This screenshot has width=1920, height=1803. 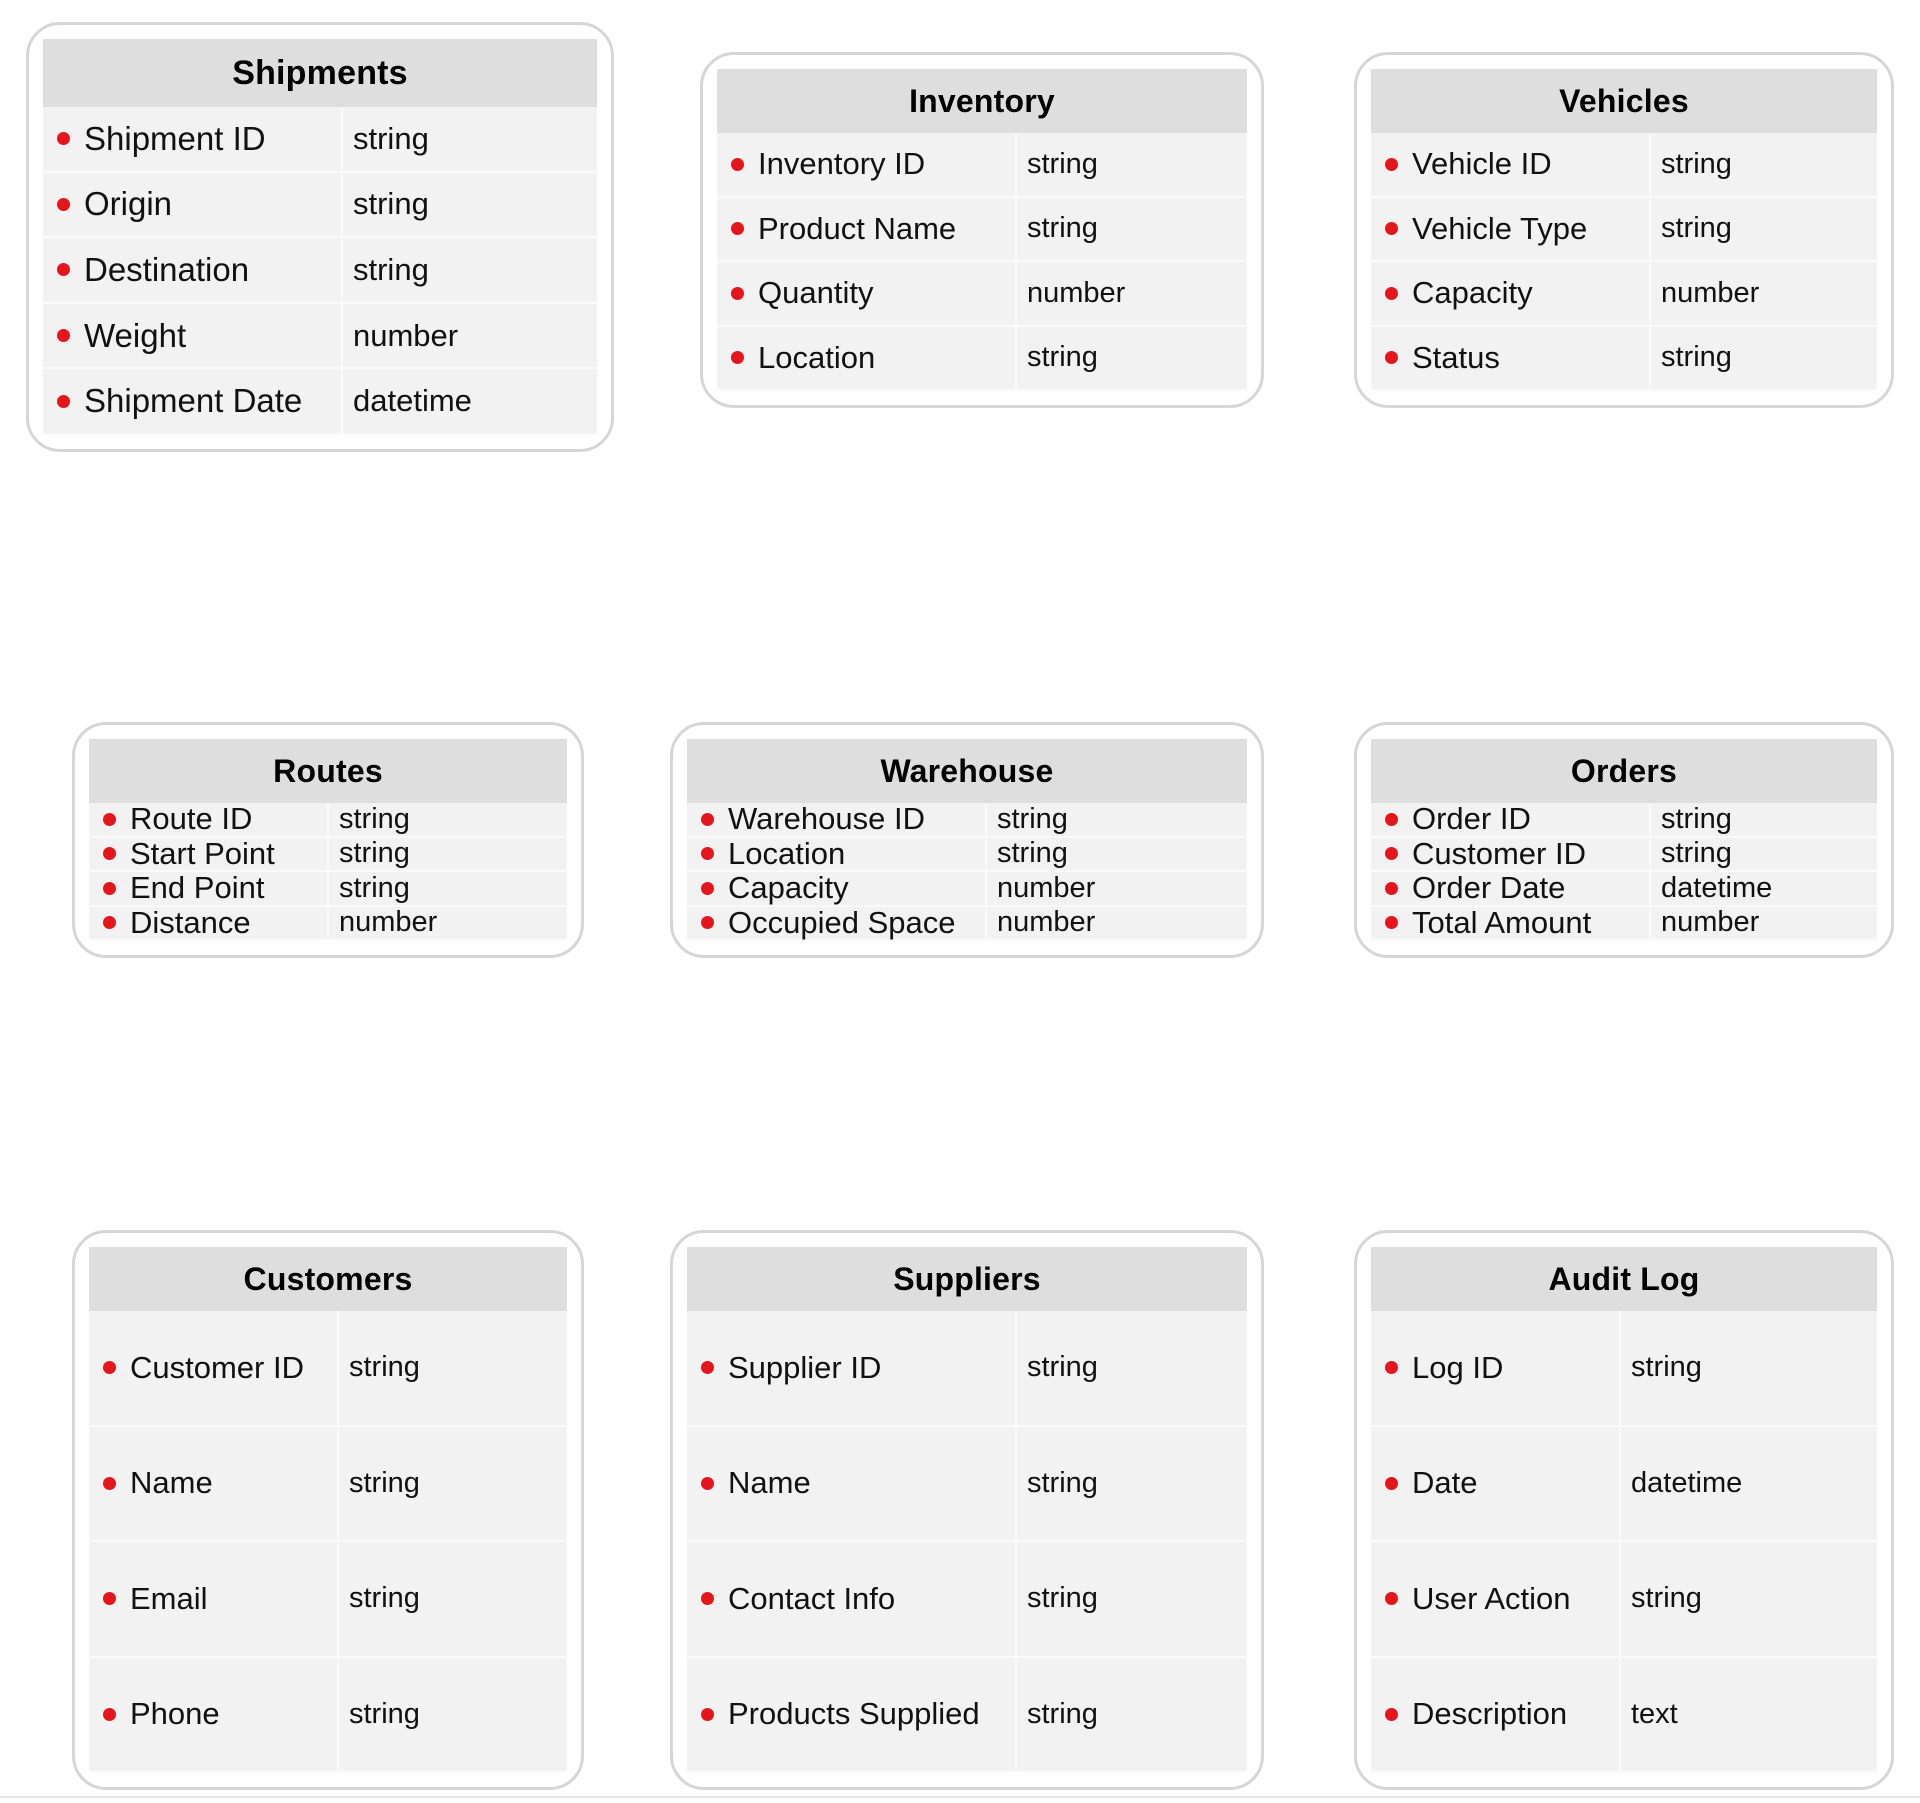 I want to click on entity-title: Audit Log, so click(x=1624, y=1278).